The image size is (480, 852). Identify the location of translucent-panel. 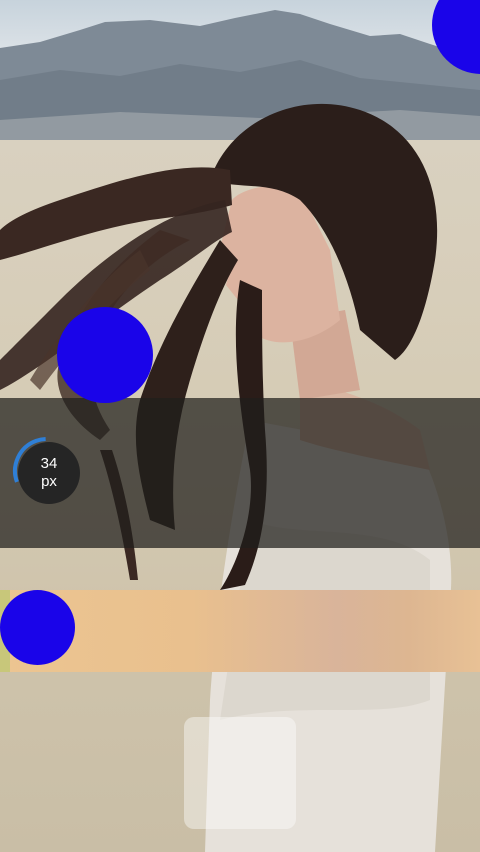
(240, 773).